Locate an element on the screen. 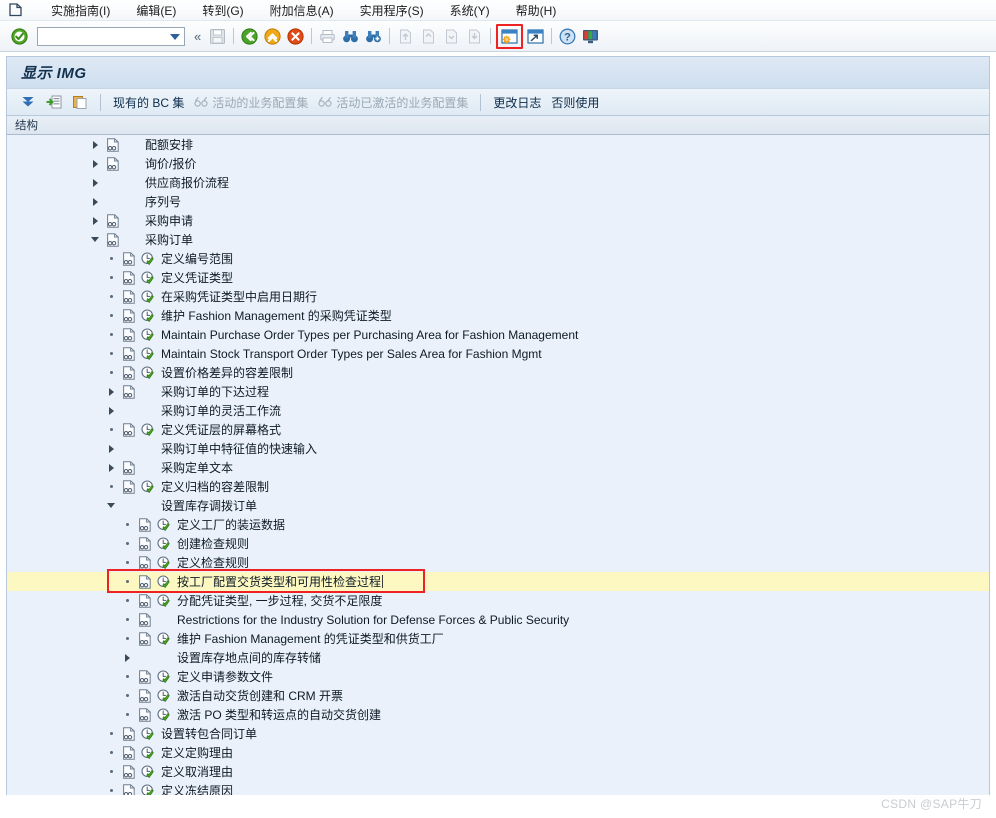  tree-row: 询价/报价 is located at coordinates (498, 163).